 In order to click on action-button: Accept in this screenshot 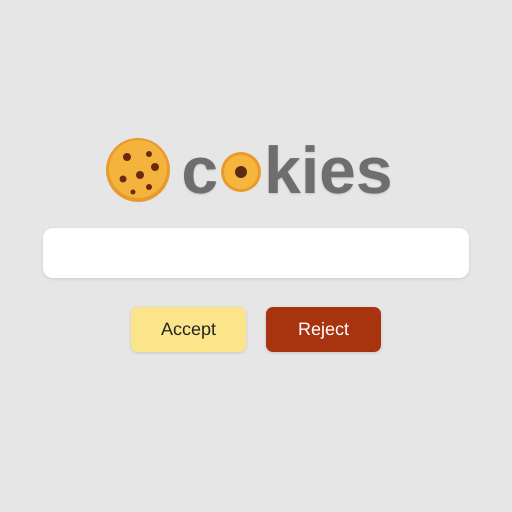, I will do `click(188, 329)`.